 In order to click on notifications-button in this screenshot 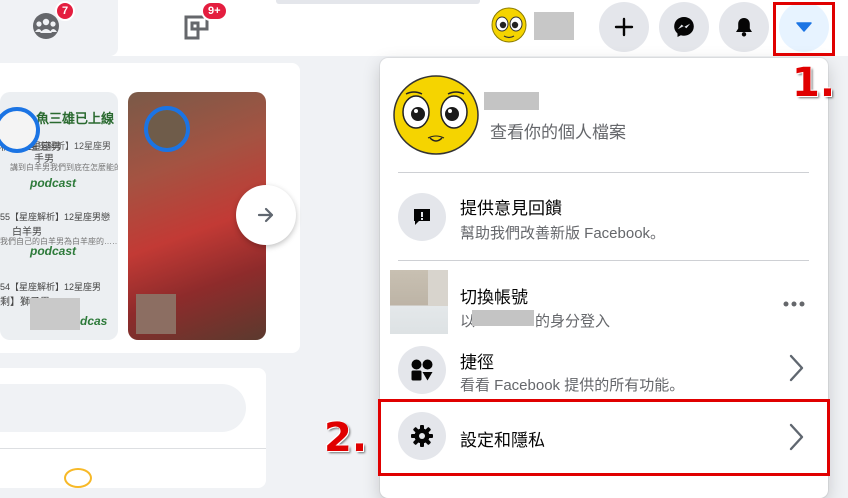, I will do `click(744, 27)`.